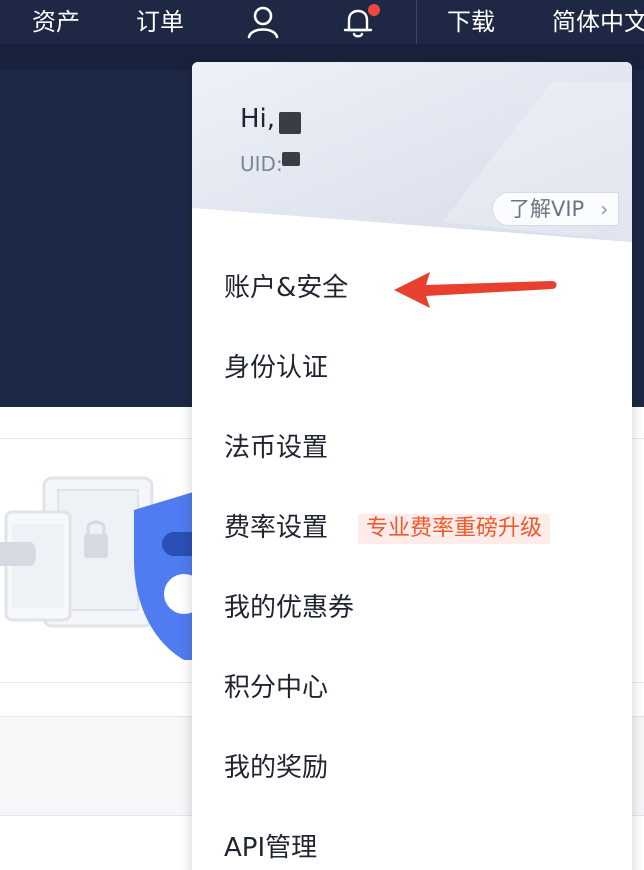  I want to click on menu-item-api-management: API管理, so click(270, 848).